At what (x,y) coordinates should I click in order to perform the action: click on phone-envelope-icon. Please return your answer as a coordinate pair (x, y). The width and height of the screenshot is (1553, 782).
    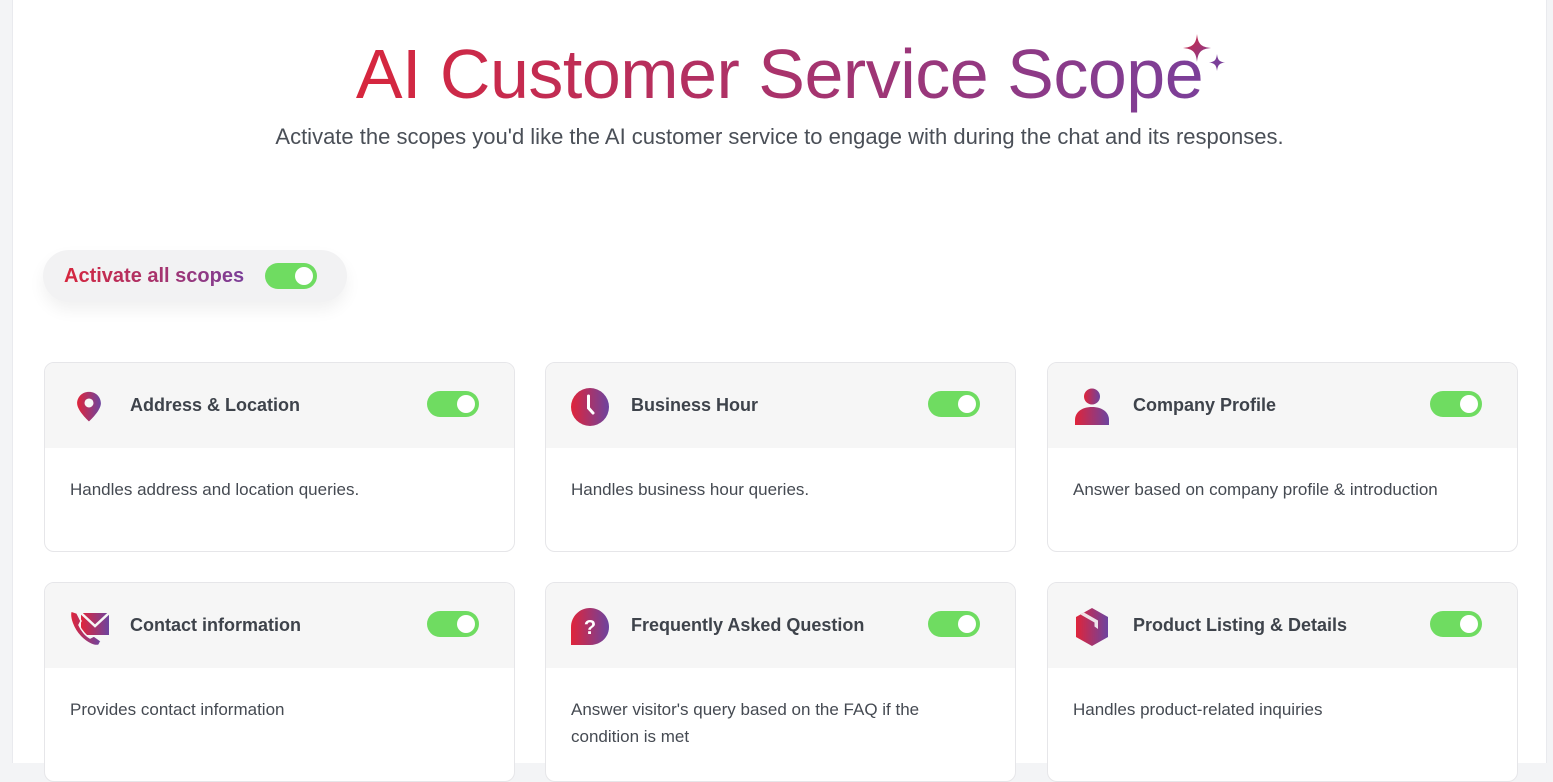
    Looking at the image, I should click on (89, 628).